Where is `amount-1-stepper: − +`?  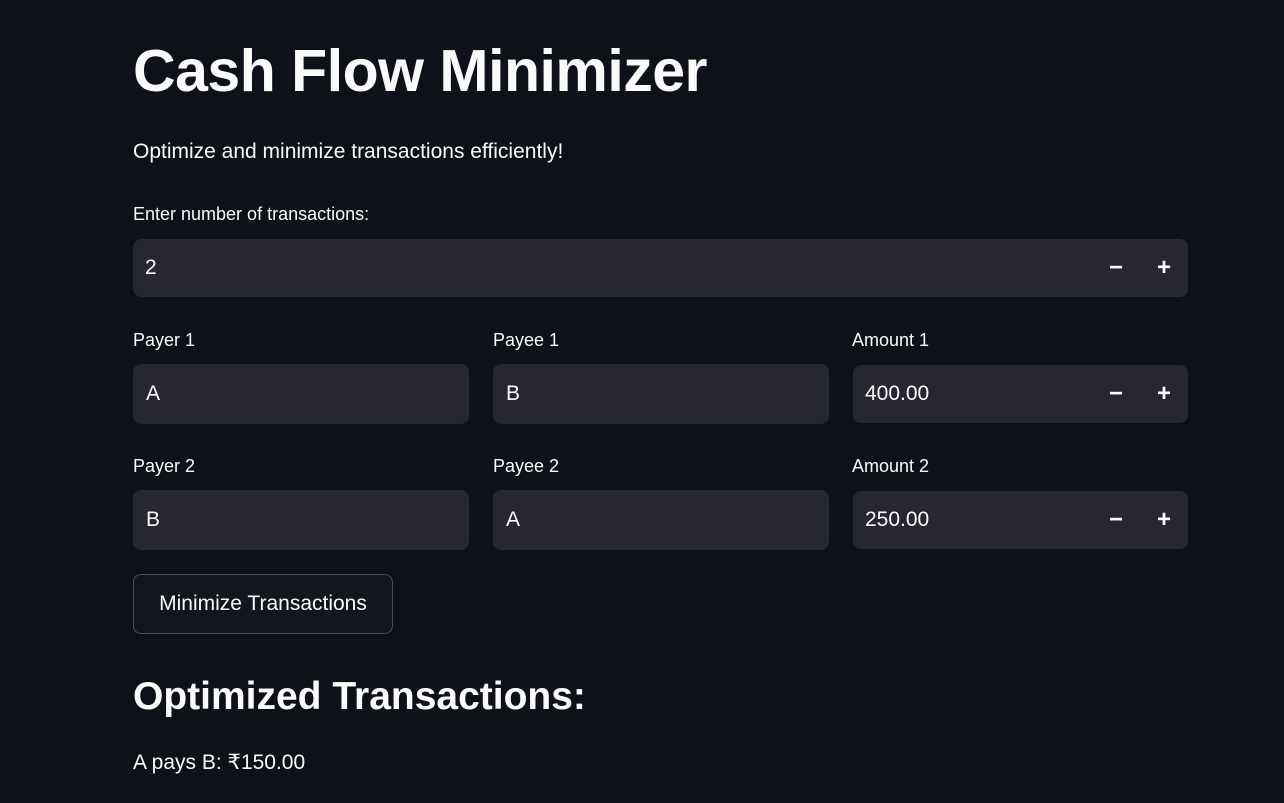 amount-1-stepper: − + is located at coordinates (1140, 394).